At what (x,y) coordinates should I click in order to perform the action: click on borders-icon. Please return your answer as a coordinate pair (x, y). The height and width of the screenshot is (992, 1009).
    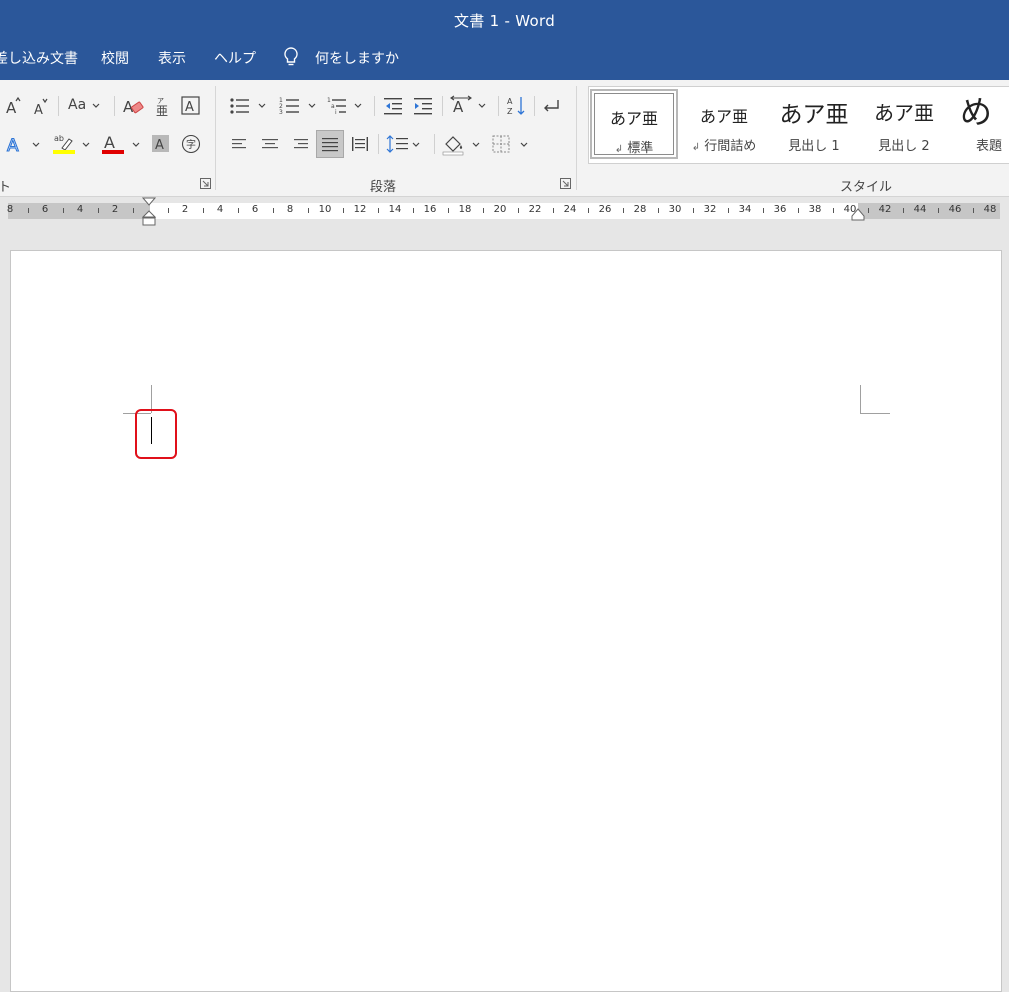
    Looking at the image, I should click on (501, 144).